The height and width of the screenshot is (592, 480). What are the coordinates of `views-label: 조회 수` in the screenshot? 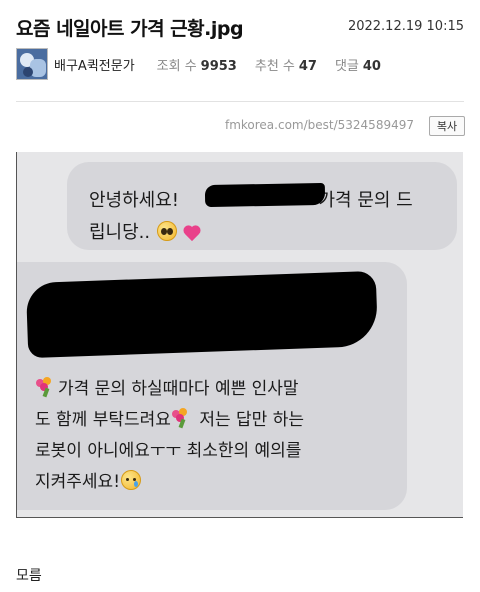 It's located at (176, 66).